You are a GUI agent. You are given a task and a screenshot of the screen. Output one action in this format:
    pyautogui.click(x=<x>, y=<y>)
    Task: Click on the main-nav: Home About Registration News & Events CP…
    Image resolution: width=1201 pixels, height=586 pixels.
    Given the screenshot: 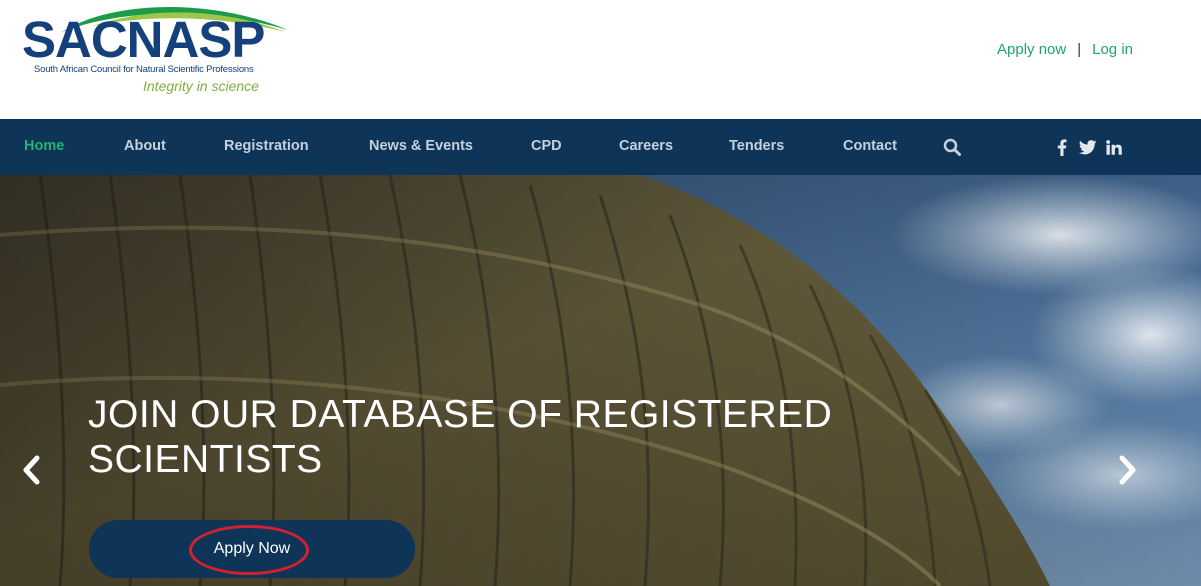 What is the action you would take?
    pyautogui.click(x=600, y=147)
    